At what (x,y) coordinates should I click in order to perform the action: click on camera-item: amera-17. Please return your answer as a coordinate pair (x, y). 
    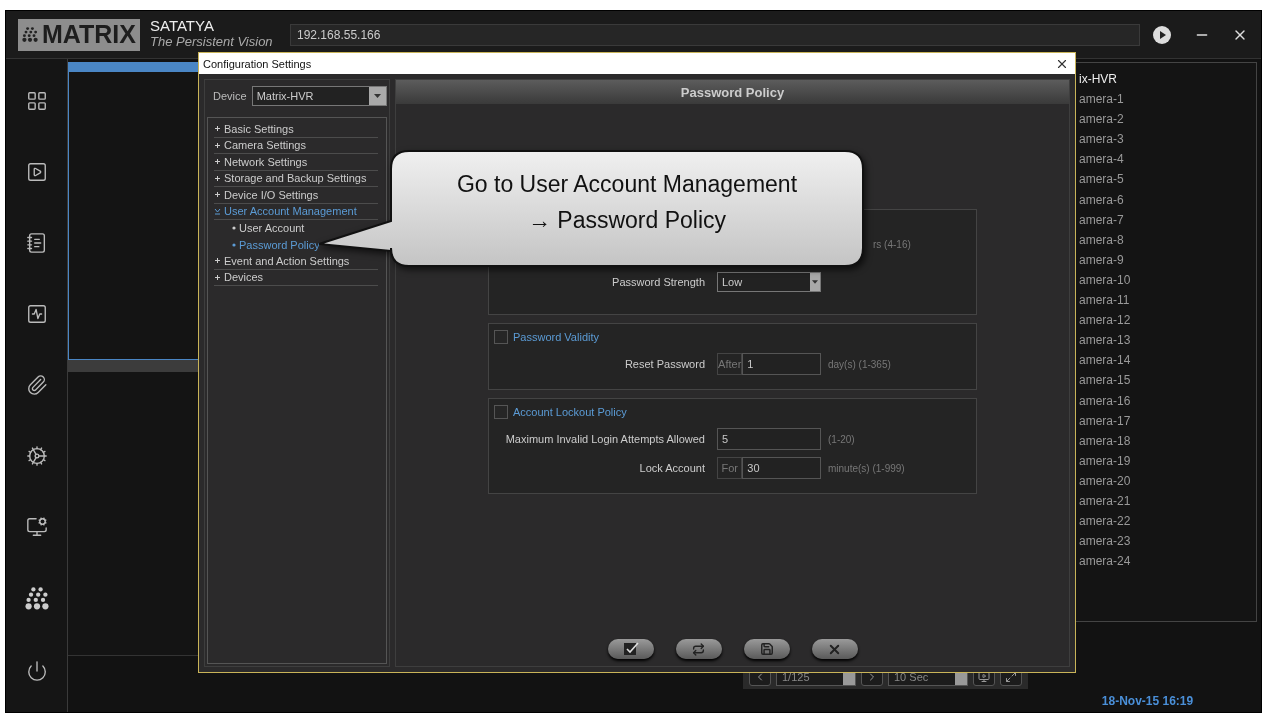
    Looking at the image, I should click on (1167, 420).